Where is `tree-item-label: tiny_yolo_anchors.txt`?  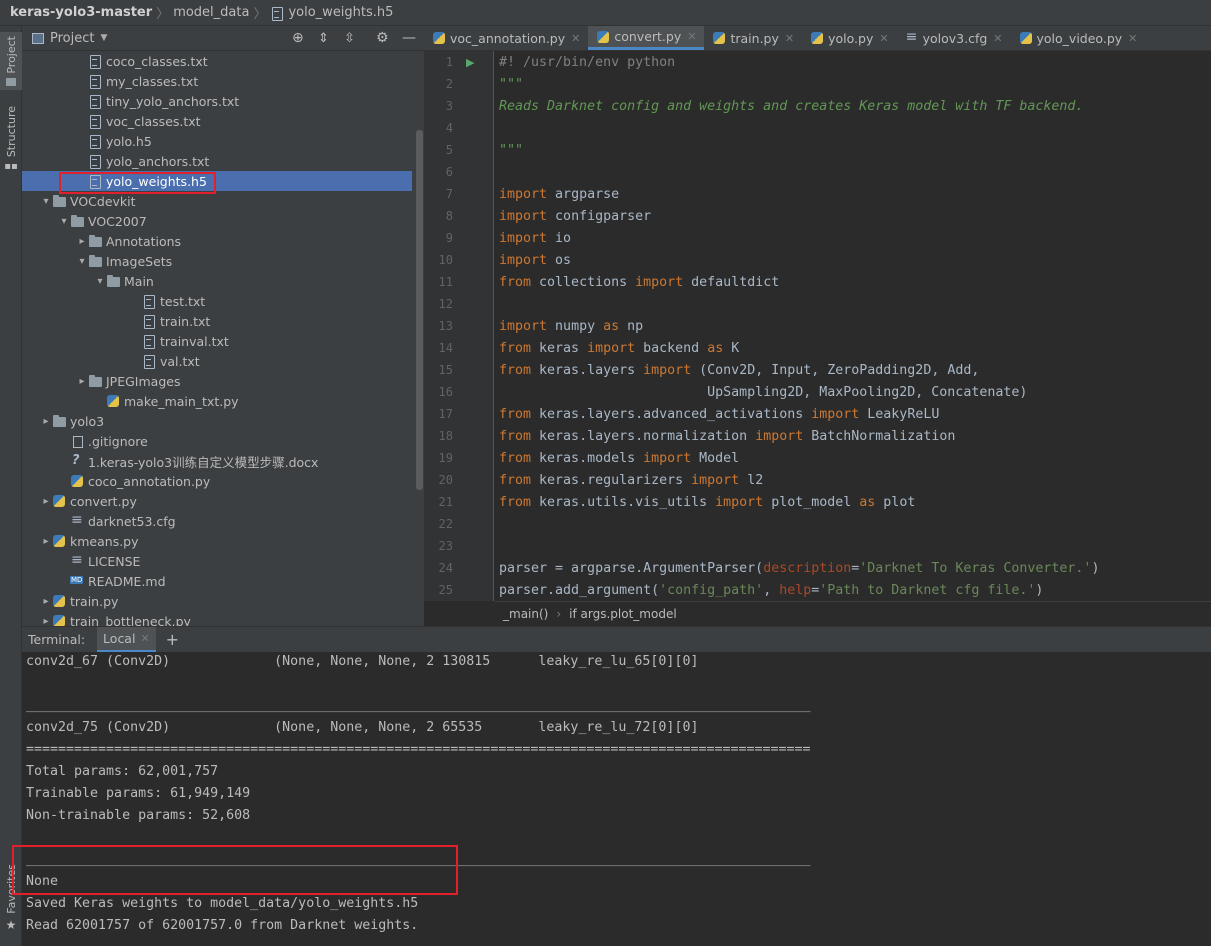 tree-item-label: tiny_yolo_anchors.txt is located at coordinates (173, 101).